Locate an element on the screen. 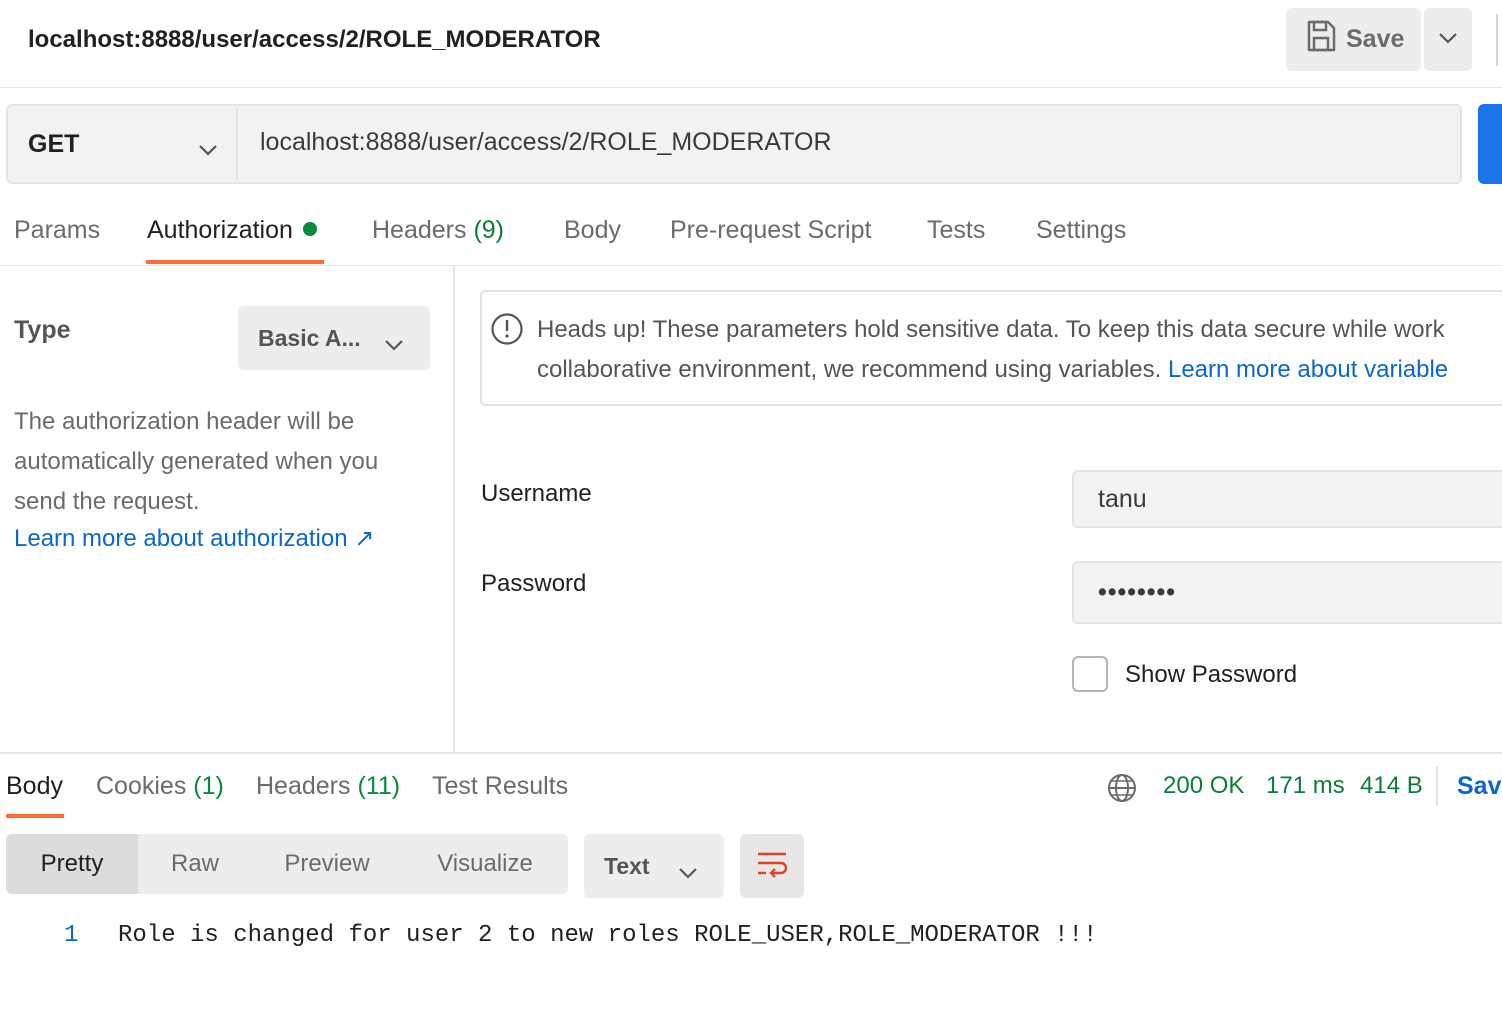 The height and width of the screenshot is (1036, 1502). response-status: 200 OK is located at coordinates (1203, 786).